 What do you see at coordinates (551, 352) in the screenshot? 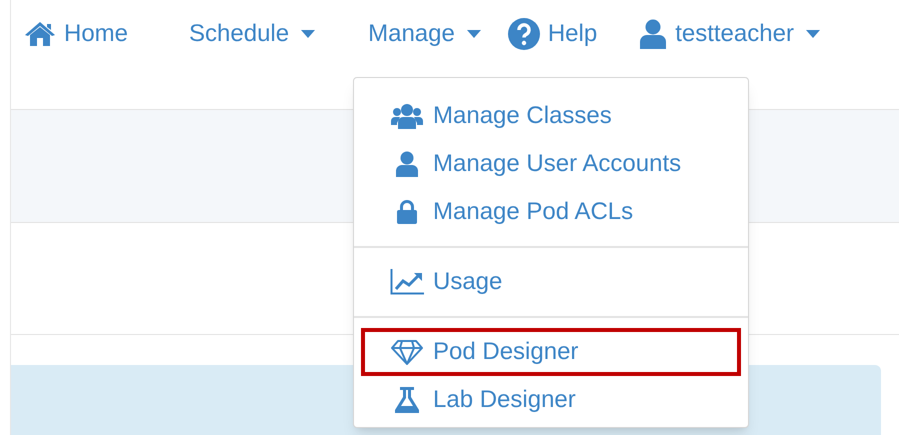
I see `menu-item: Pod Designer` at bounding box center [551, 352].